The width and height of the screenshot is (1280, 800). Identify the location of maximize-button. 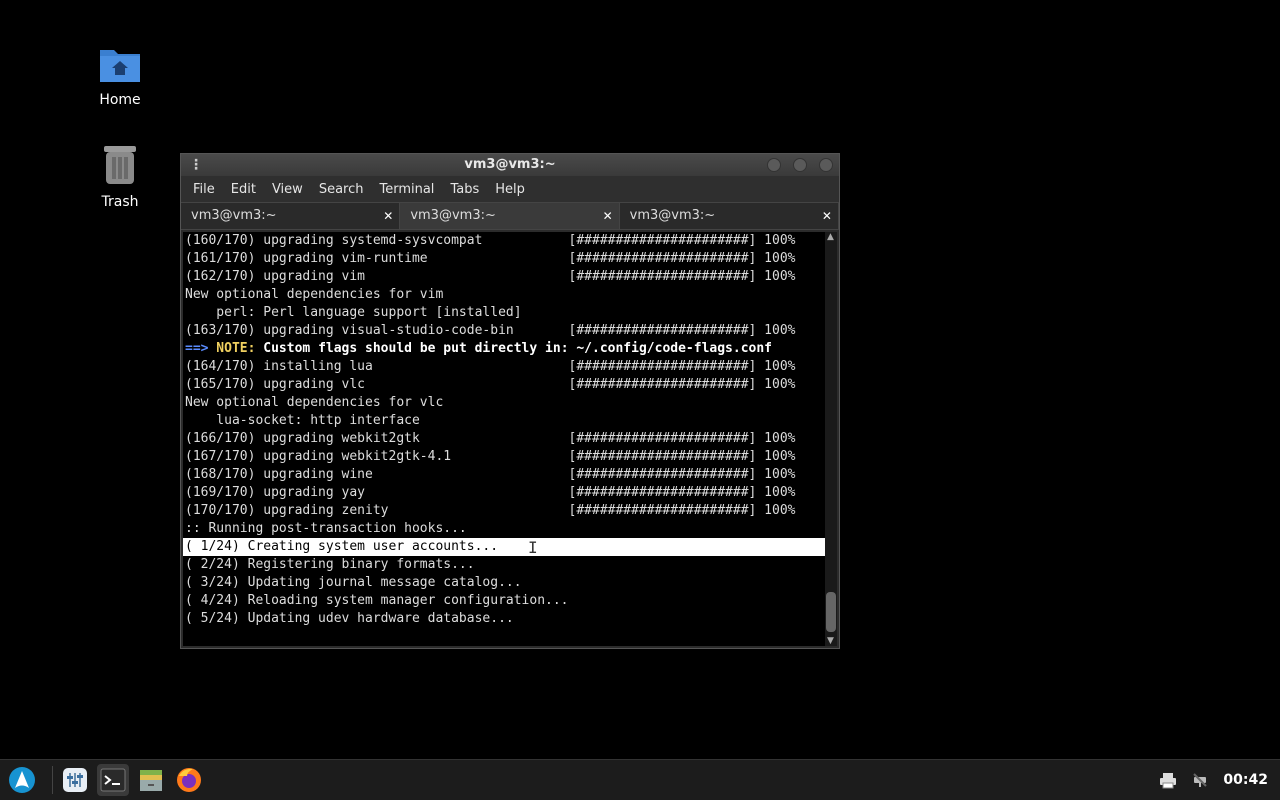
(800, 165).